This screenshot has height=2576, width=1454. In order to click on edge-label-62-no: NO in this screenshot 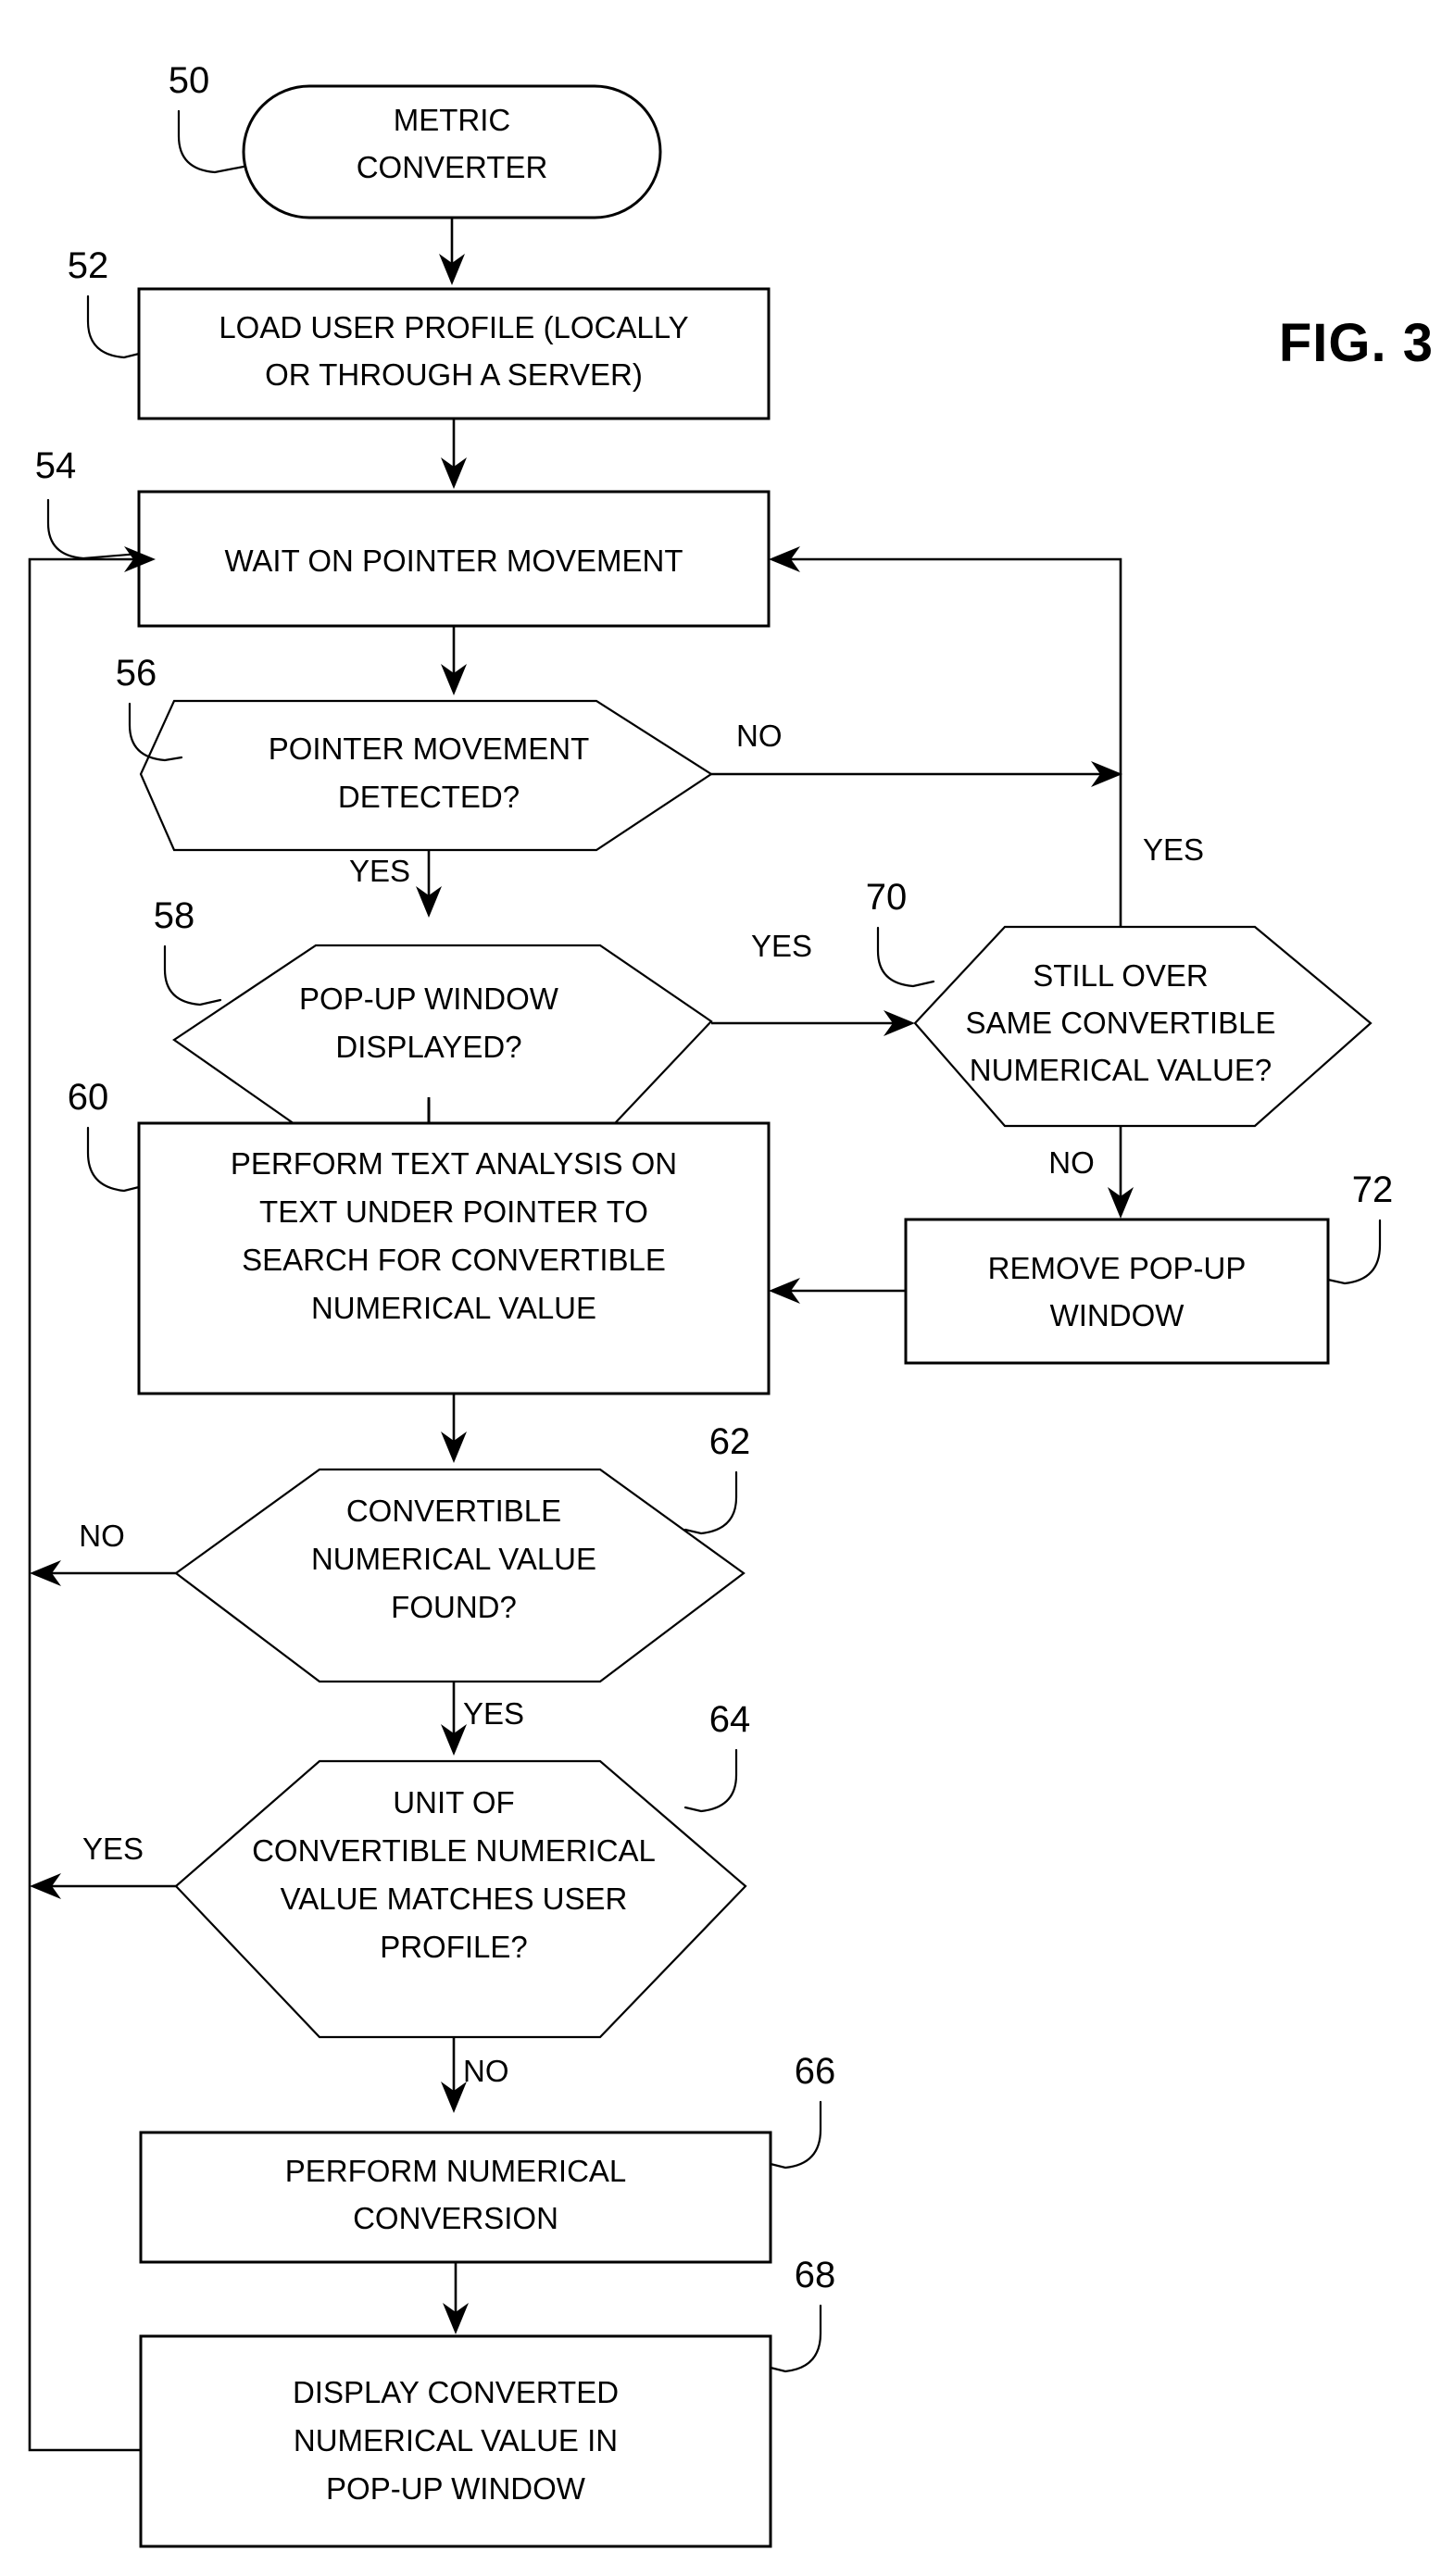, I will do `click(102, 1536)`.